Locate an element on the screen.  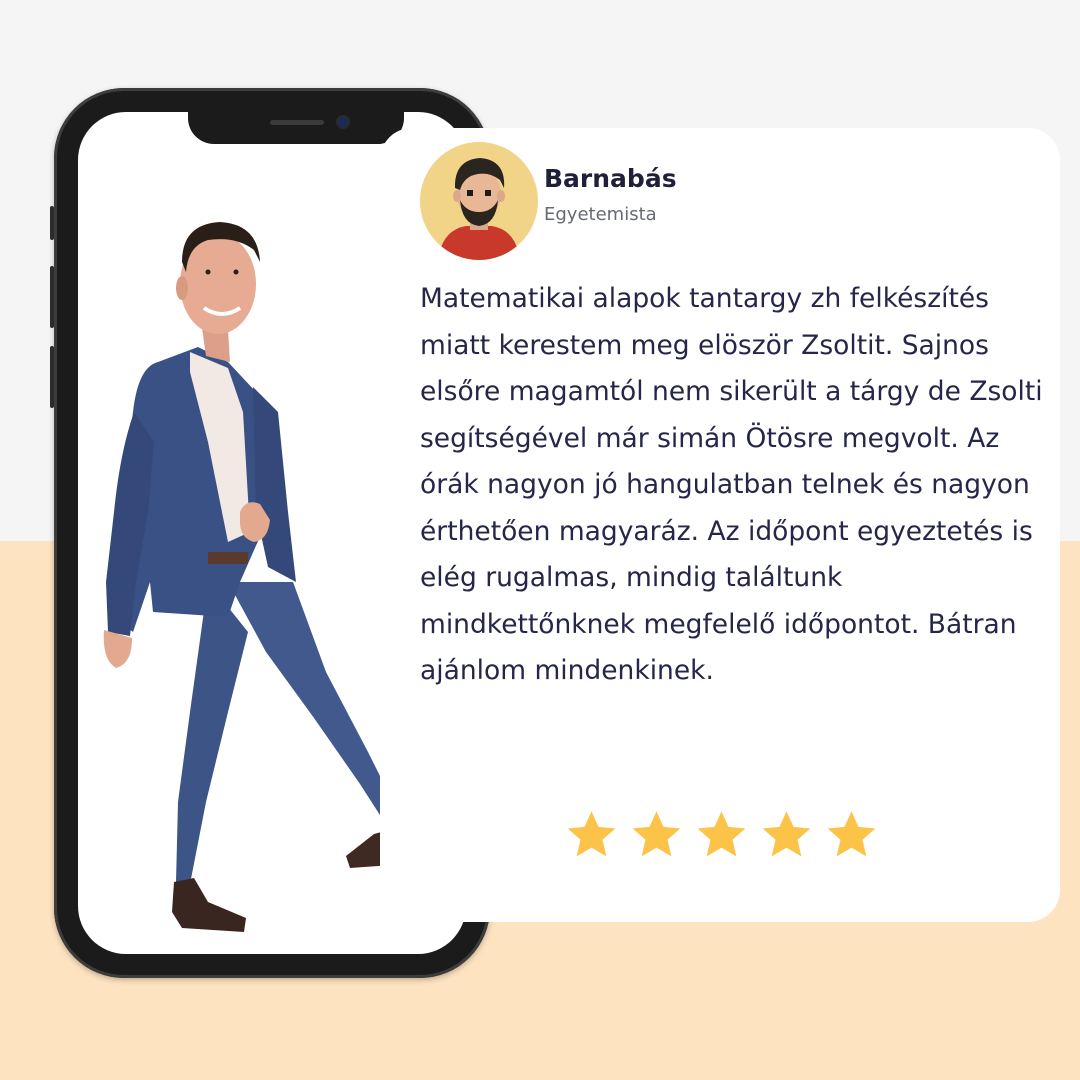
phone-speaker is located at coordinates (297, 122).